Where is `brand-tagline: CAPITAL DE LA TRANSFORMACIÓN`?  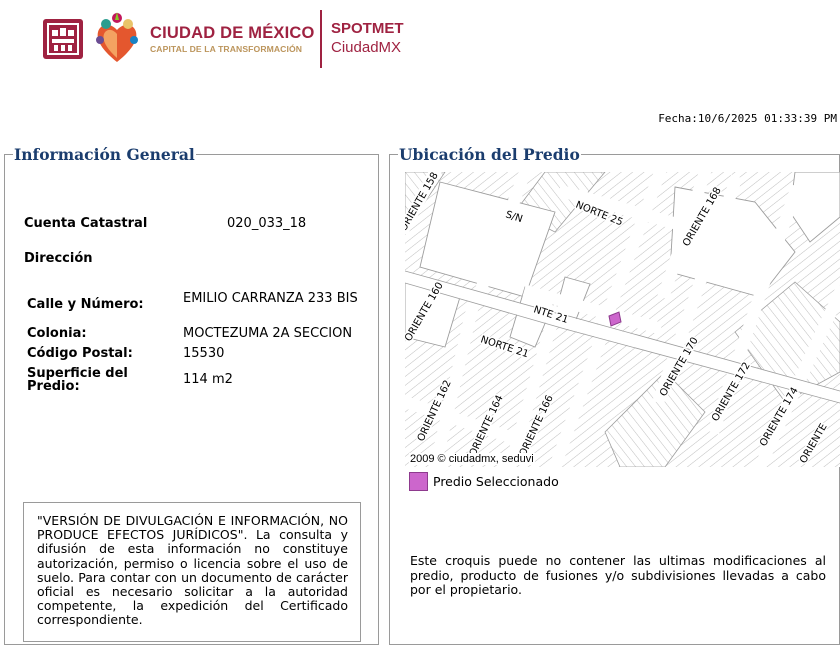 brand-tagline: CAPITAL DE LA TRANSFORMACIÓN is located at coordinates (226, 49).